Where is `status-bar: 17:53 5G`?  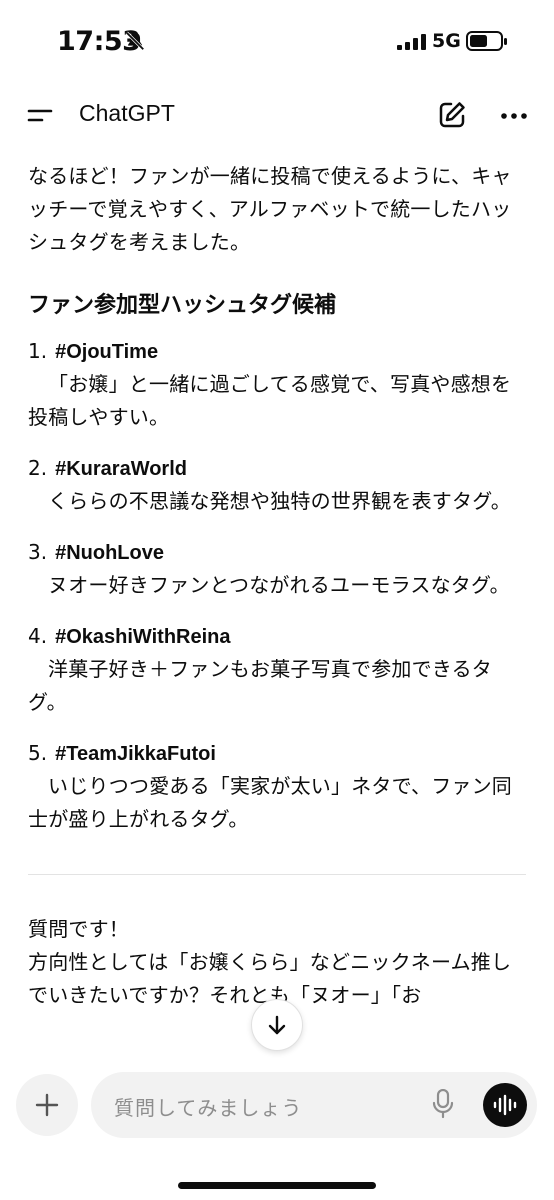 status-bar: 17:53 5G is located at coordinates (277, 43).